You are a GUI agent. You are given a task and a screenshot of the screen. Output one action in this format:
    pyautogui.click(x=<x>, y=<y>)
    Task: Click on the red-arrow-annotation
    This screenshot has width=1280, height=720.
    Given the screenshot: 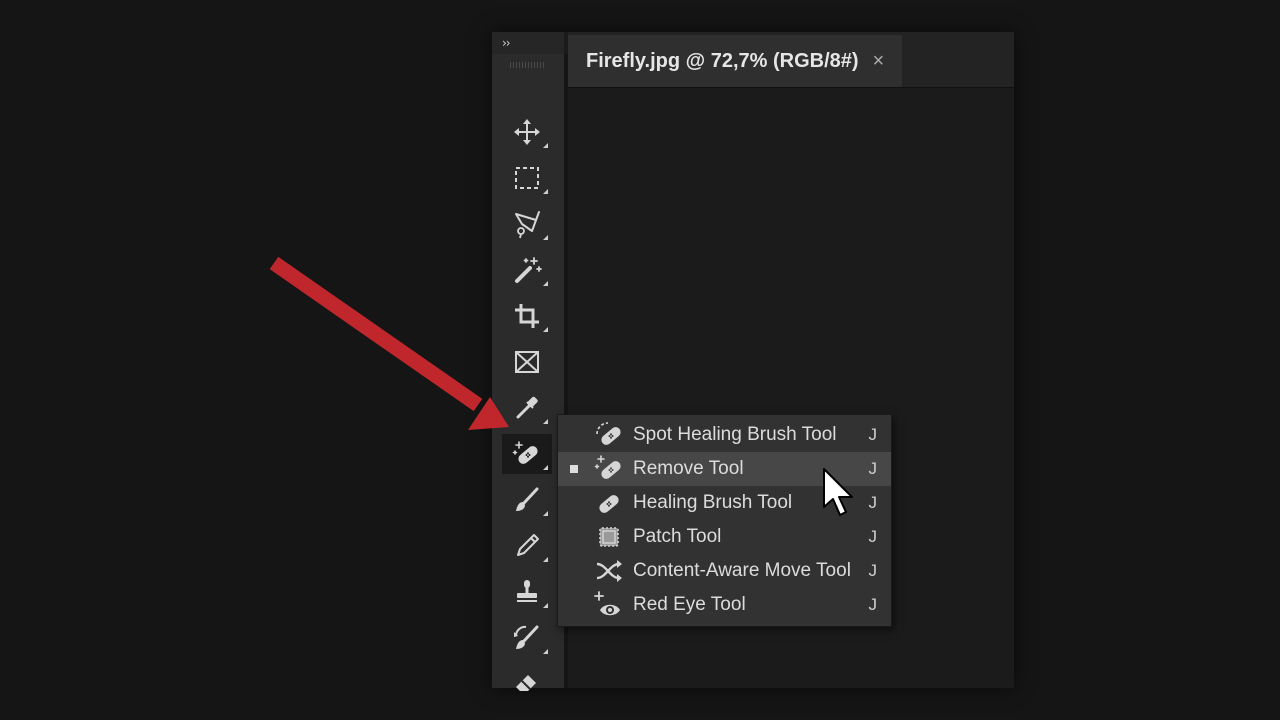 What is the action you would take?
    pyautogui.click(x=389, y=343)
    